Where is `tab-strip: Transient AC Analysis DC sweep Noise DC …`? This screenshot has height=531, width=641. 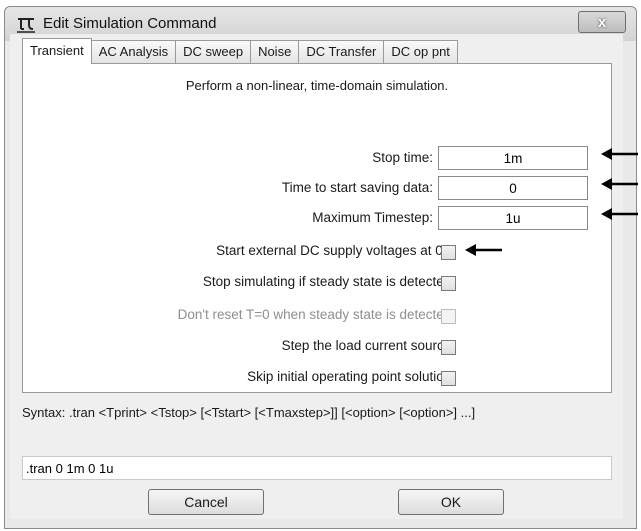 tab-strip: Transient AC Analysis DC sweep Noise DC … is located at coordinates (240, 51).